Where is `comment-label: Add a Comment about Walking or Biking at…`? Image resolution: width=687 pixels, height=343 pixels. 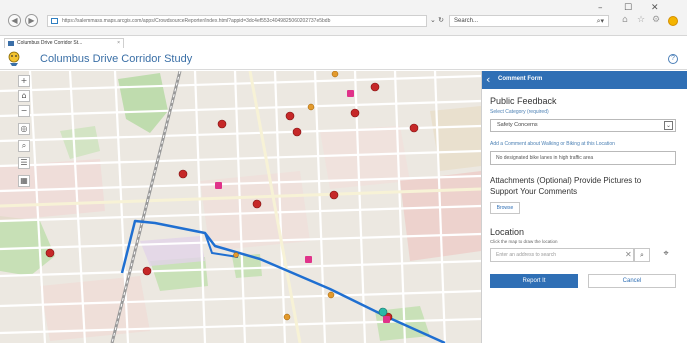 comment-label: Add a Comment about Walking or Biking at… is located at coordinates (552, 144).